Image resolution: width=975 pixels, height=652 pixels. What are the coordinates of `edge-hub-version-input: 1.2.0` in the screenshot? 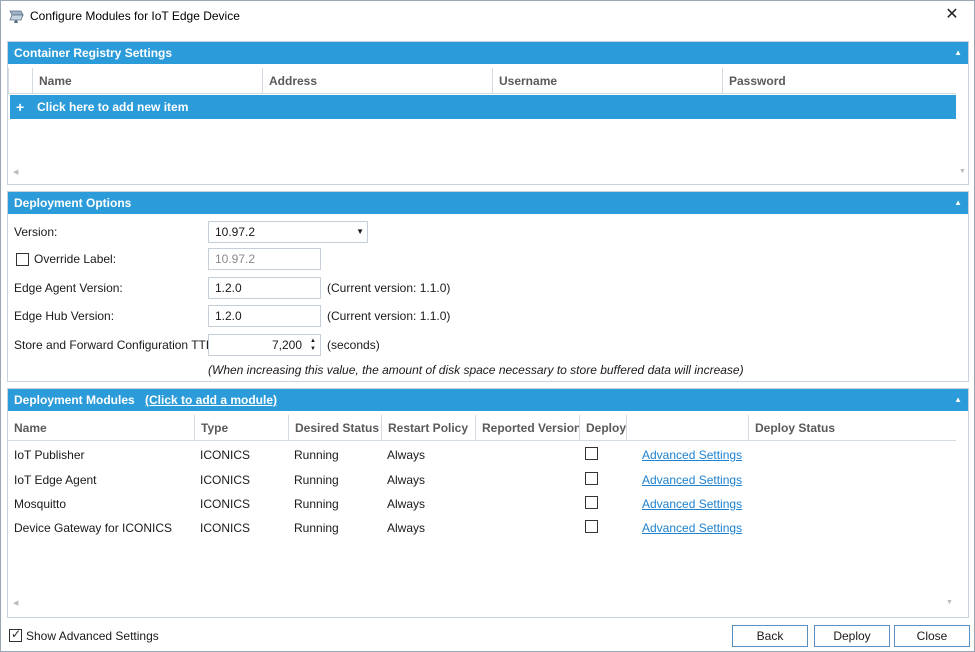 It's located at (264, 316).